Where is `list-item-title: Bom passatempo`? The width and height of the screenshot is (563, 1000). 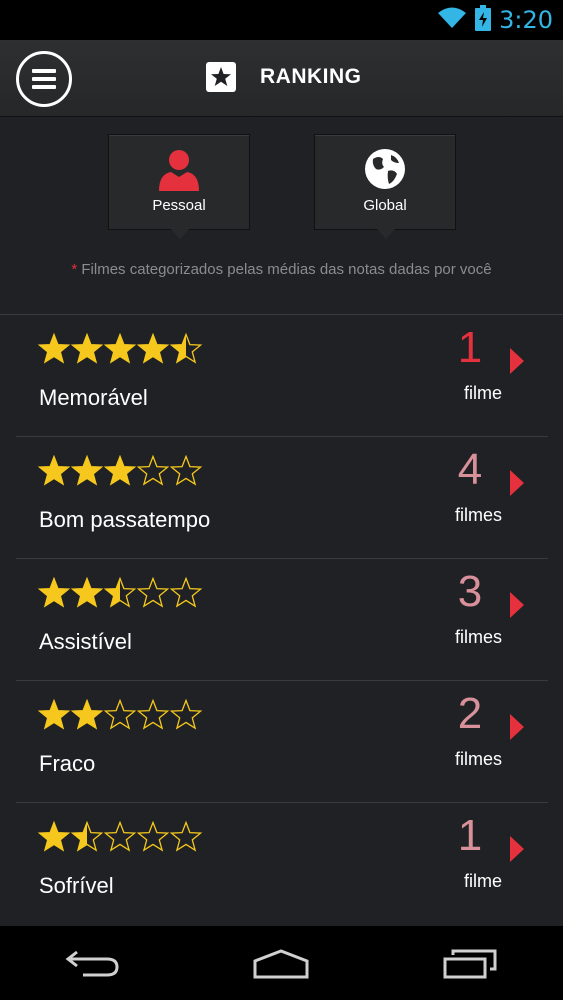 list-item-title: Bom passatempo is located at coordinates (125, 519).